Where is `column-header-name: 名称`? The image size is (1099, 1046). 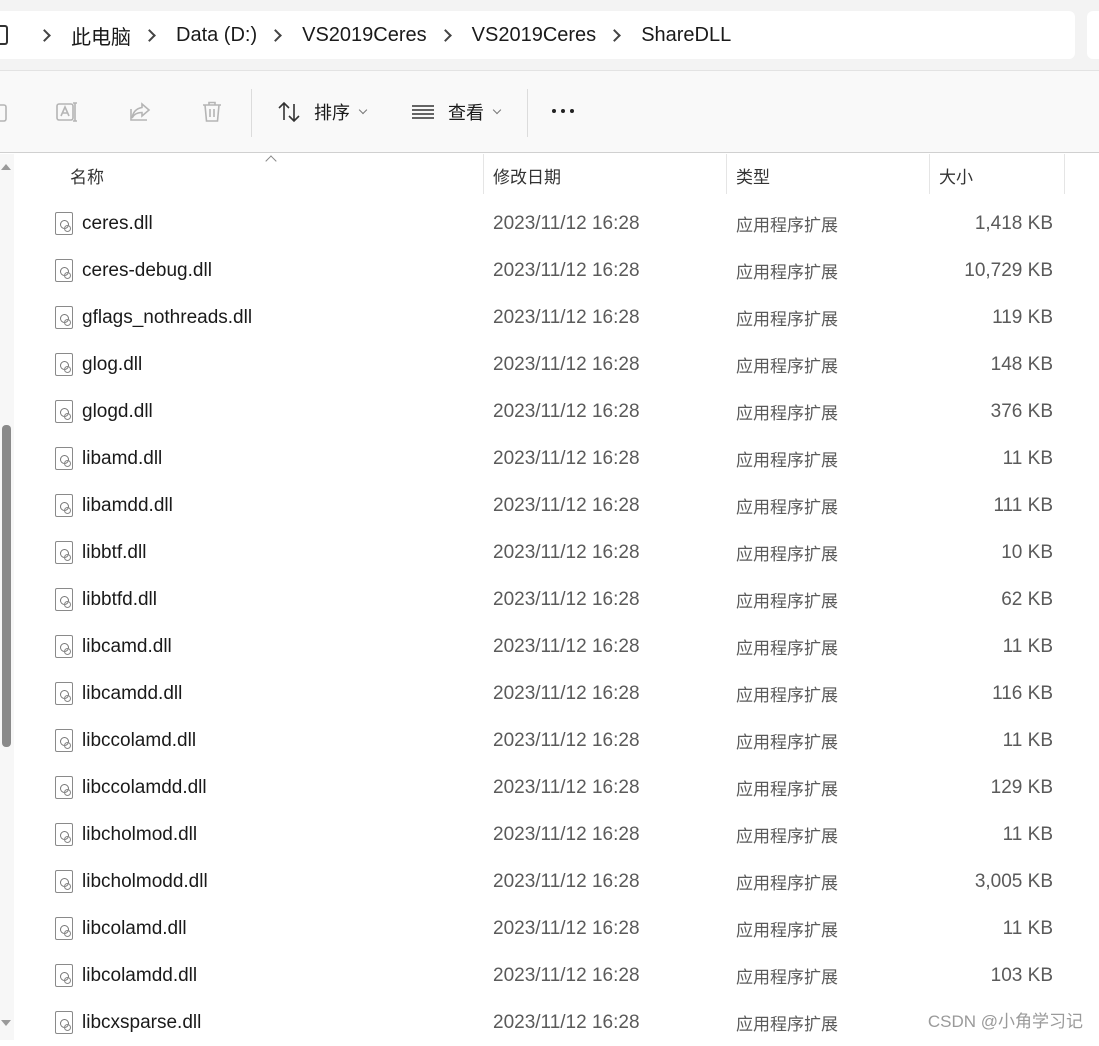
column-header-name: 名称 is located at coordinates (87, 175).